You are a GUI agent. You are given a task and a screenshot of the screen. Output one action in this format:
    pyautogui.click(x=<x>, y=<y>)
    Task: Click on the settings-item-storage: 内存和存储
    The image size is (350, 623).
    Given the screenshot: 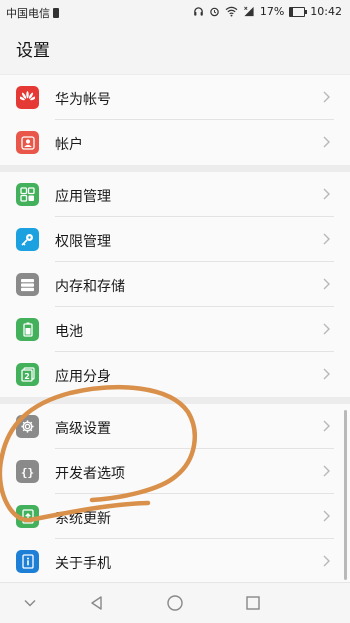 What is the action you would take?
    pyautogui.click(x=175, y=284)
    